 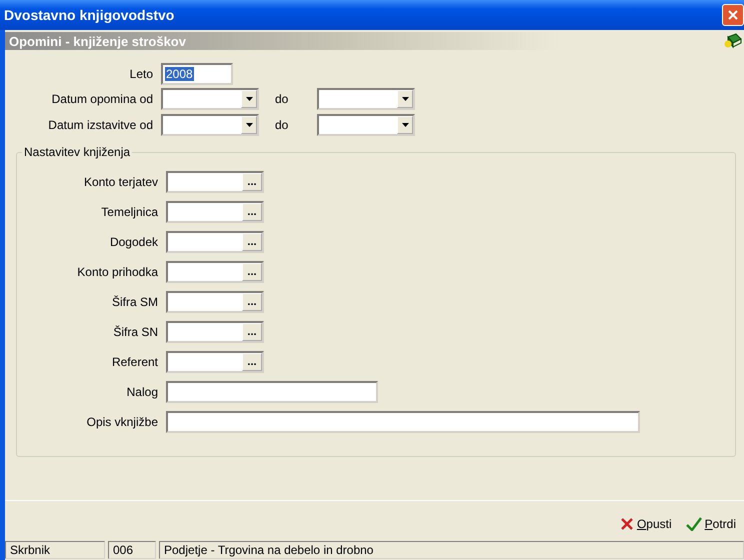 I want to click on form-title: Opomini - knjiženje stroškov, so click(x=97, y=41).